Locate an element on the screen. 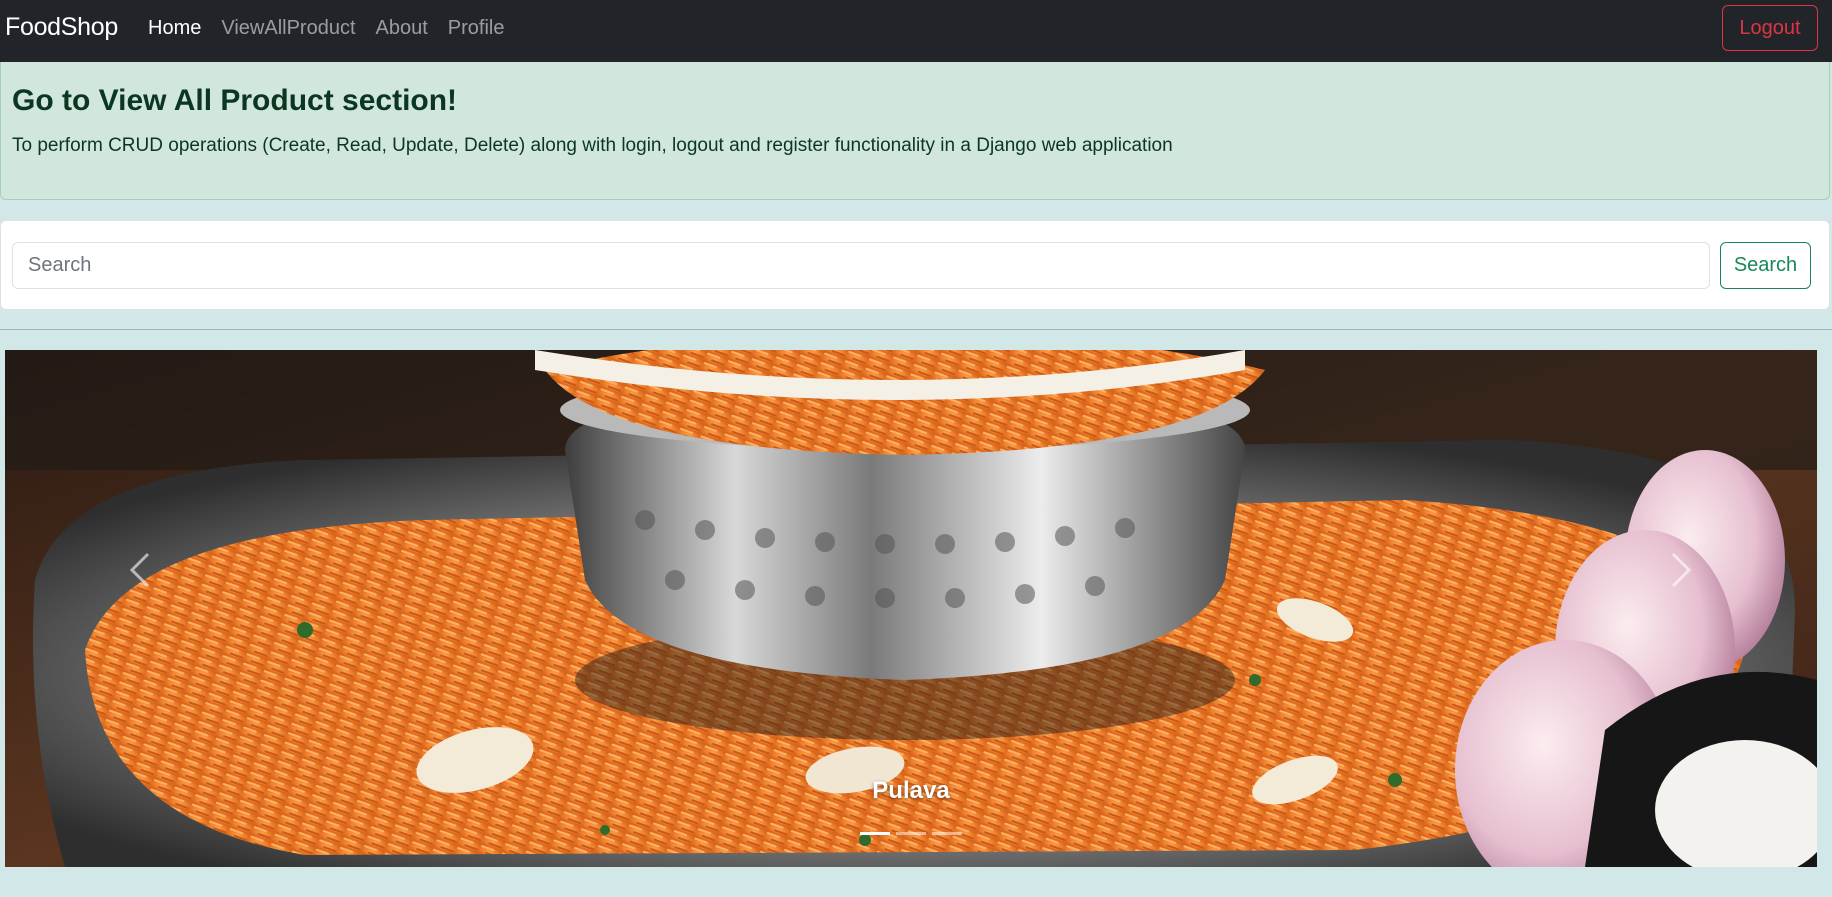  brand-logo: FoodShop is located at coordinates (61, 27).